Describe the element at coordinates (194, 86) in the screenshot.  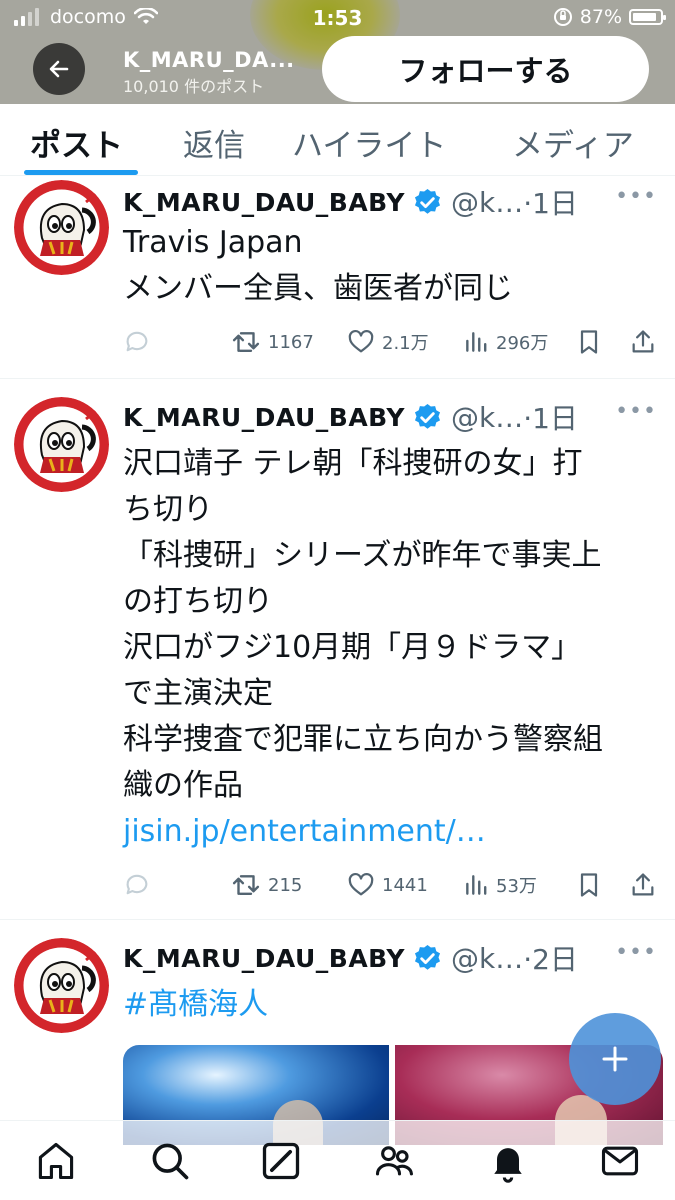
I see `header-post-count: 10,010 件のポスト` at that location.